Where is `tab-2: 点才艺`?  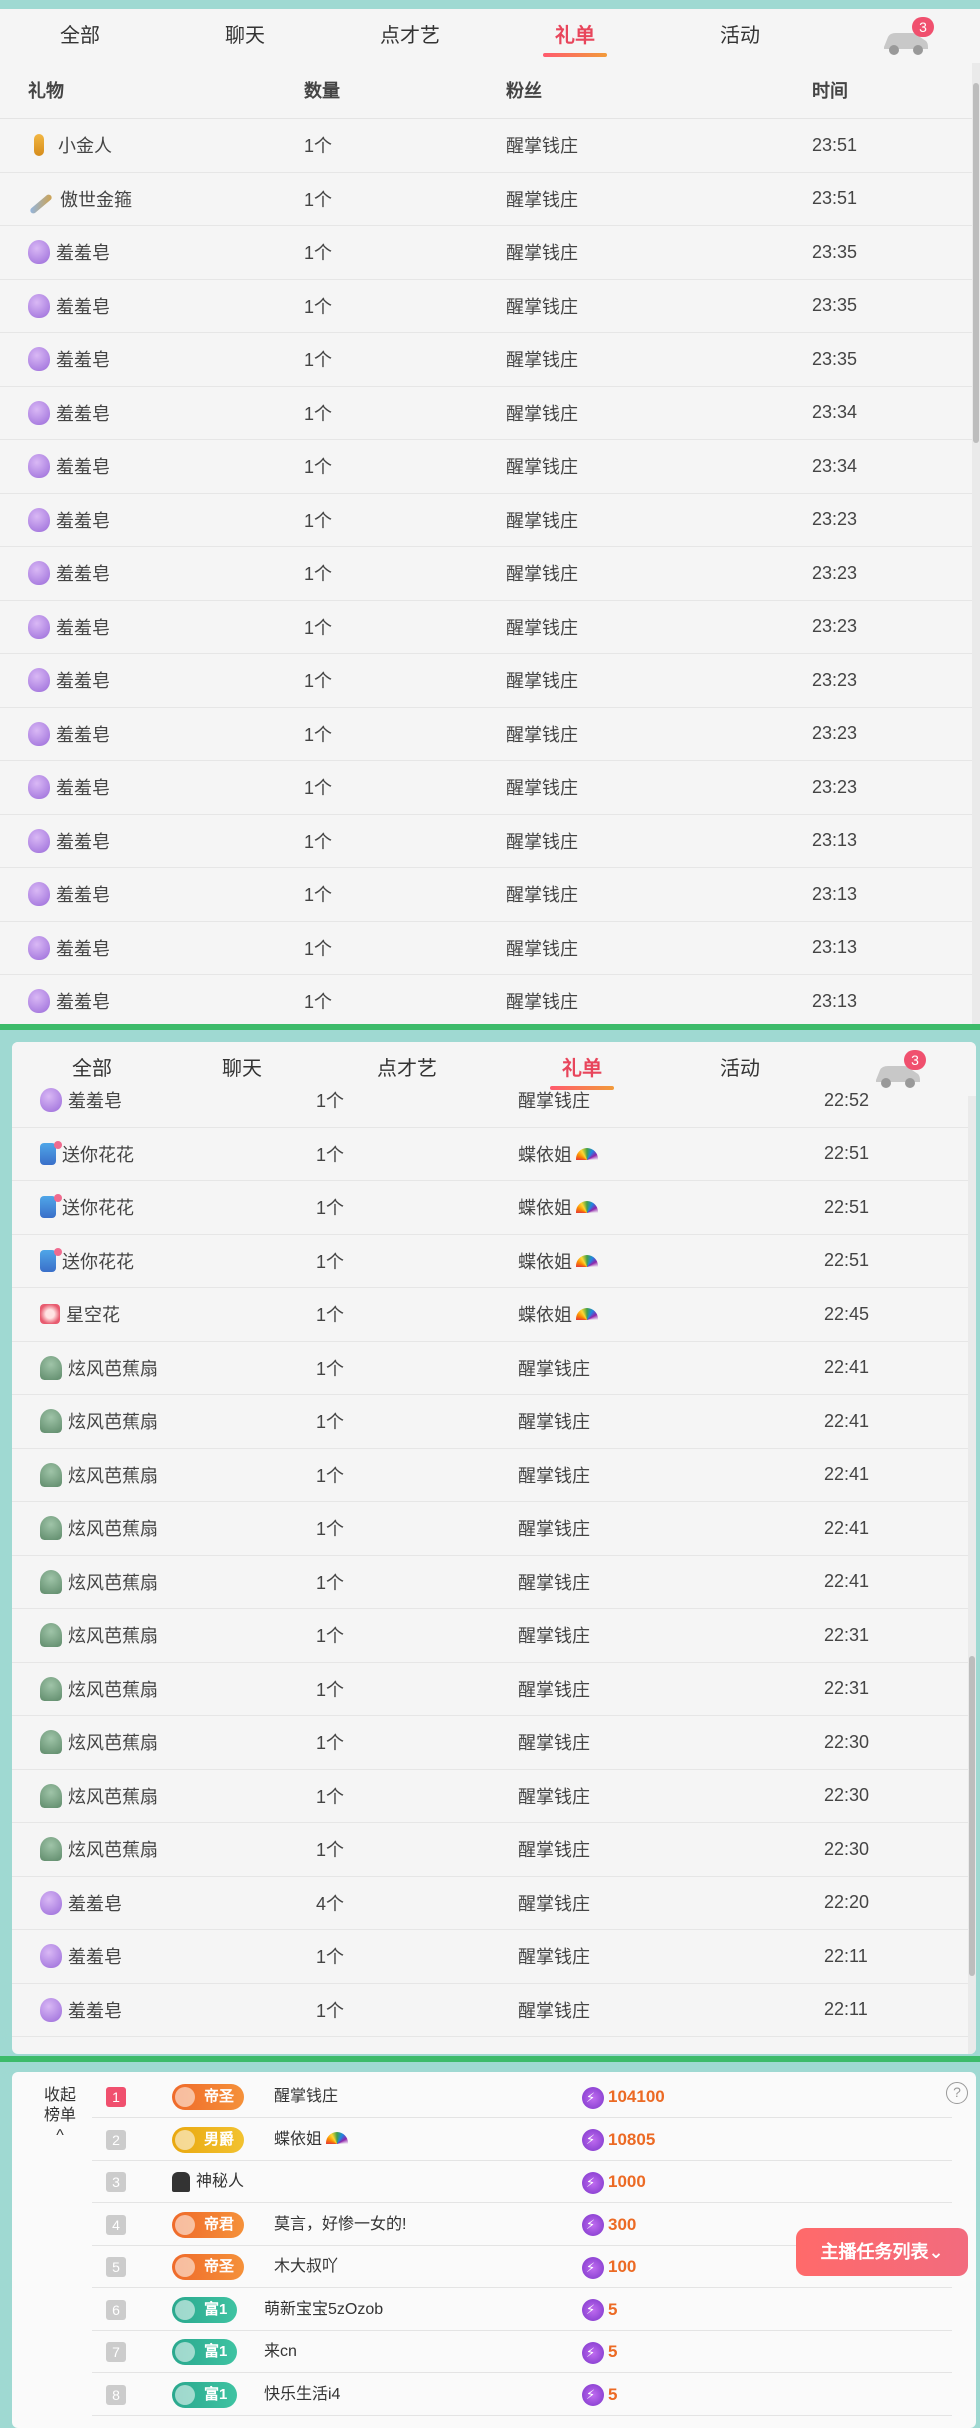 tab-2: 点才艺 is located at coordinates (410, 36).